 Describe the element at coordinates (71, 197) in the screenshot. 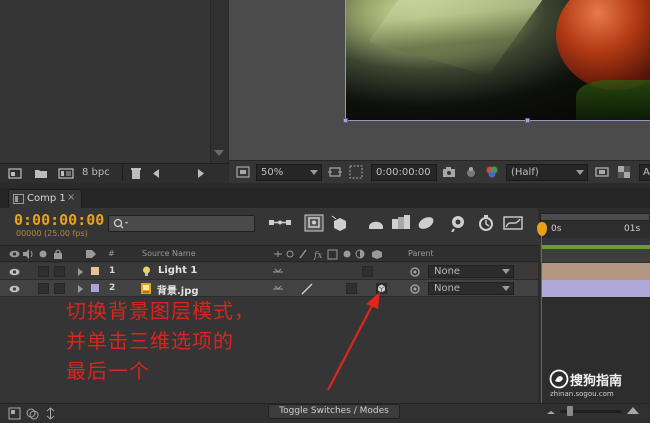

I see `close-icon: ×` at that location.